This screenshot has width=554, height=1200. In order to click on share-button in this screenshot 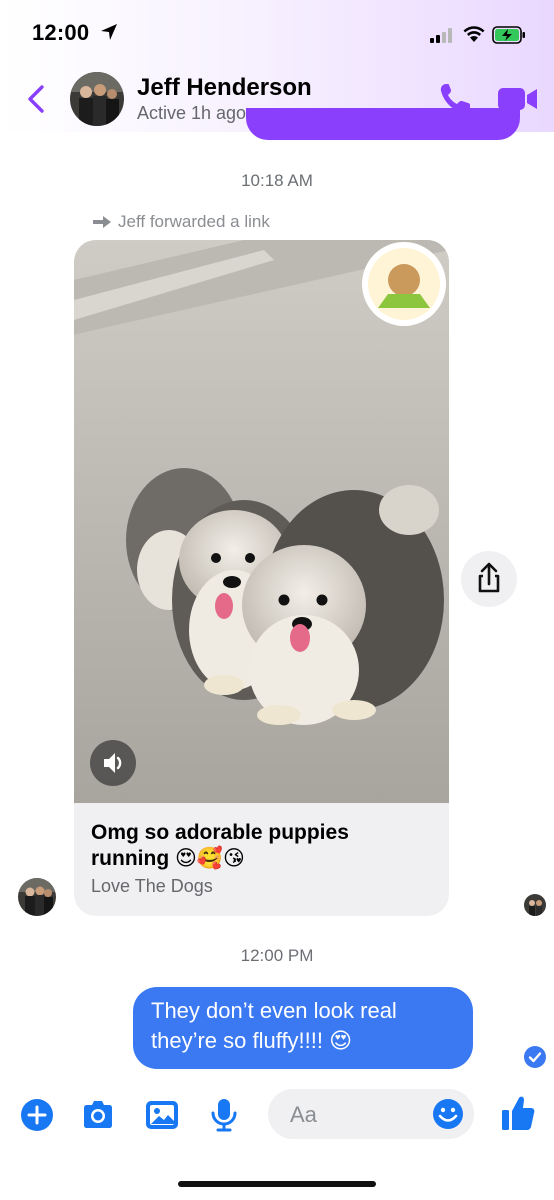, I will do `click(489, 579)`.